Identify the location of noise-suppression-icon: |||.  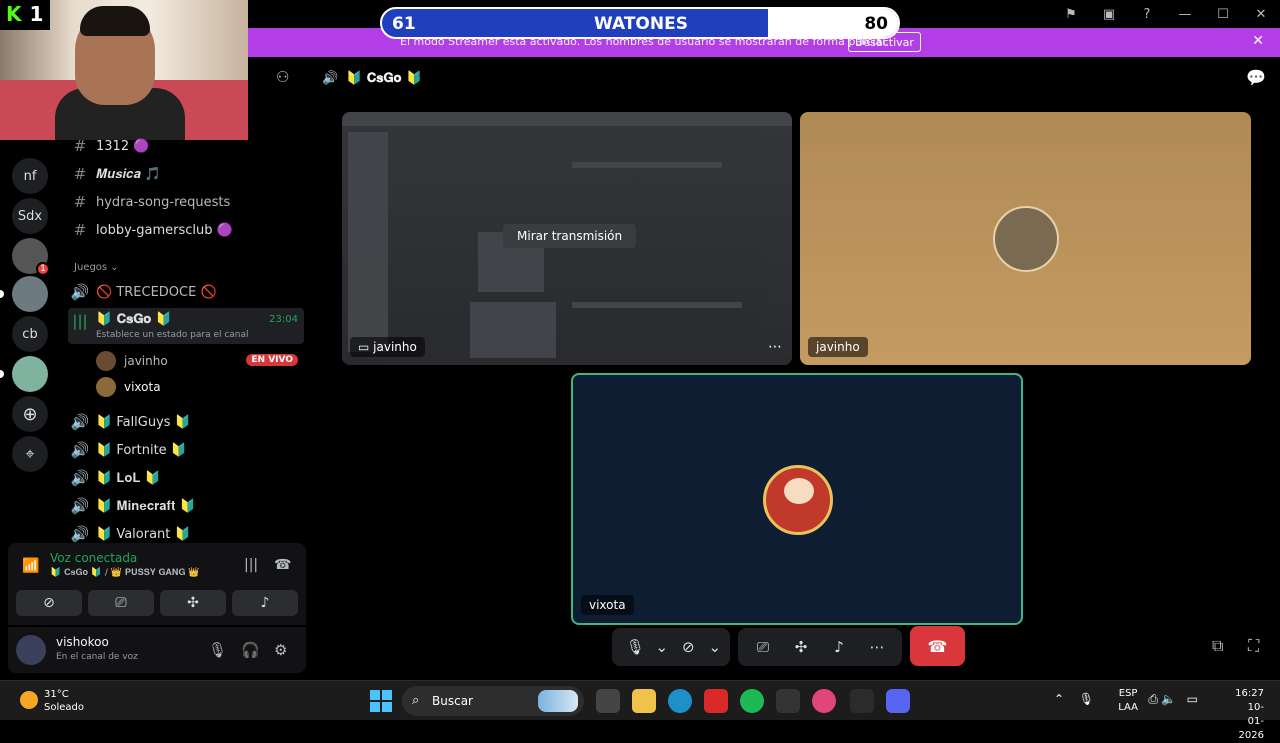
(251, 565).